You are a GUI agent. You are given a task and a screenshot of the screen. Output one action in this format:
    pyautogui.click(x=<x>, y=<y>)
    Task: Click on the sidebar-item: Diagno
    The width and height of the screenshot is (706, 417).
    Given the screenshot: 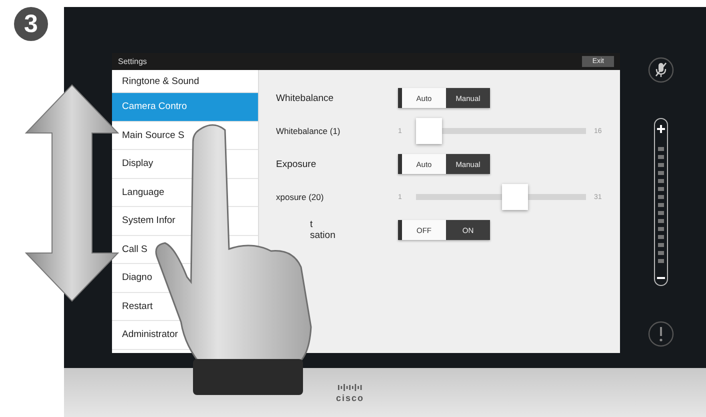 What is the action you would take?
    pyautogui.click(x=137, y=278)
    